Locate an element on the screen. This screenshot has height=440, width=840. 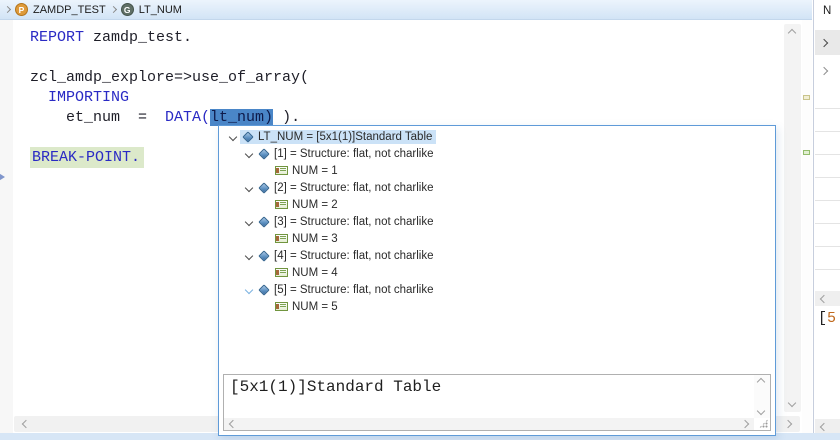
detail-number: 5 is located at coordinates (832, 318).